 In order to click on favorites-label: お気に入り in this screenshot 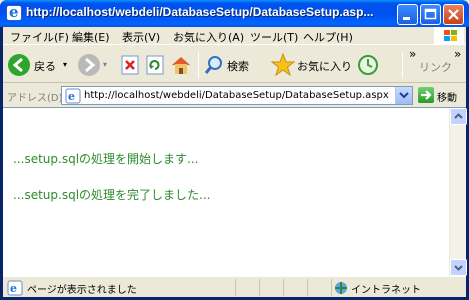, I will do `click(324, 66)`.